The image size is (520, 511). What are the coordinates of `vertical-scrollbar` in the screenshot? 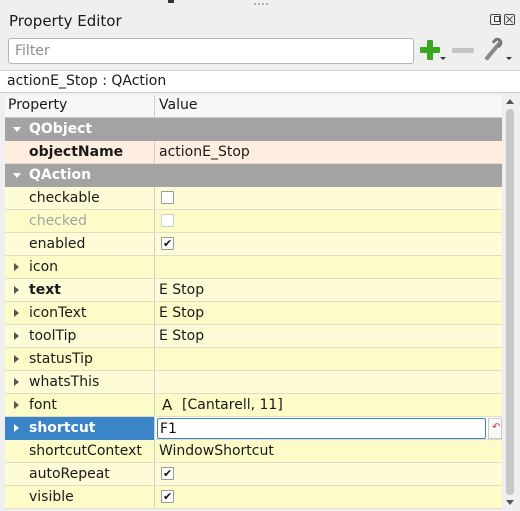 It's located at (510, 302).